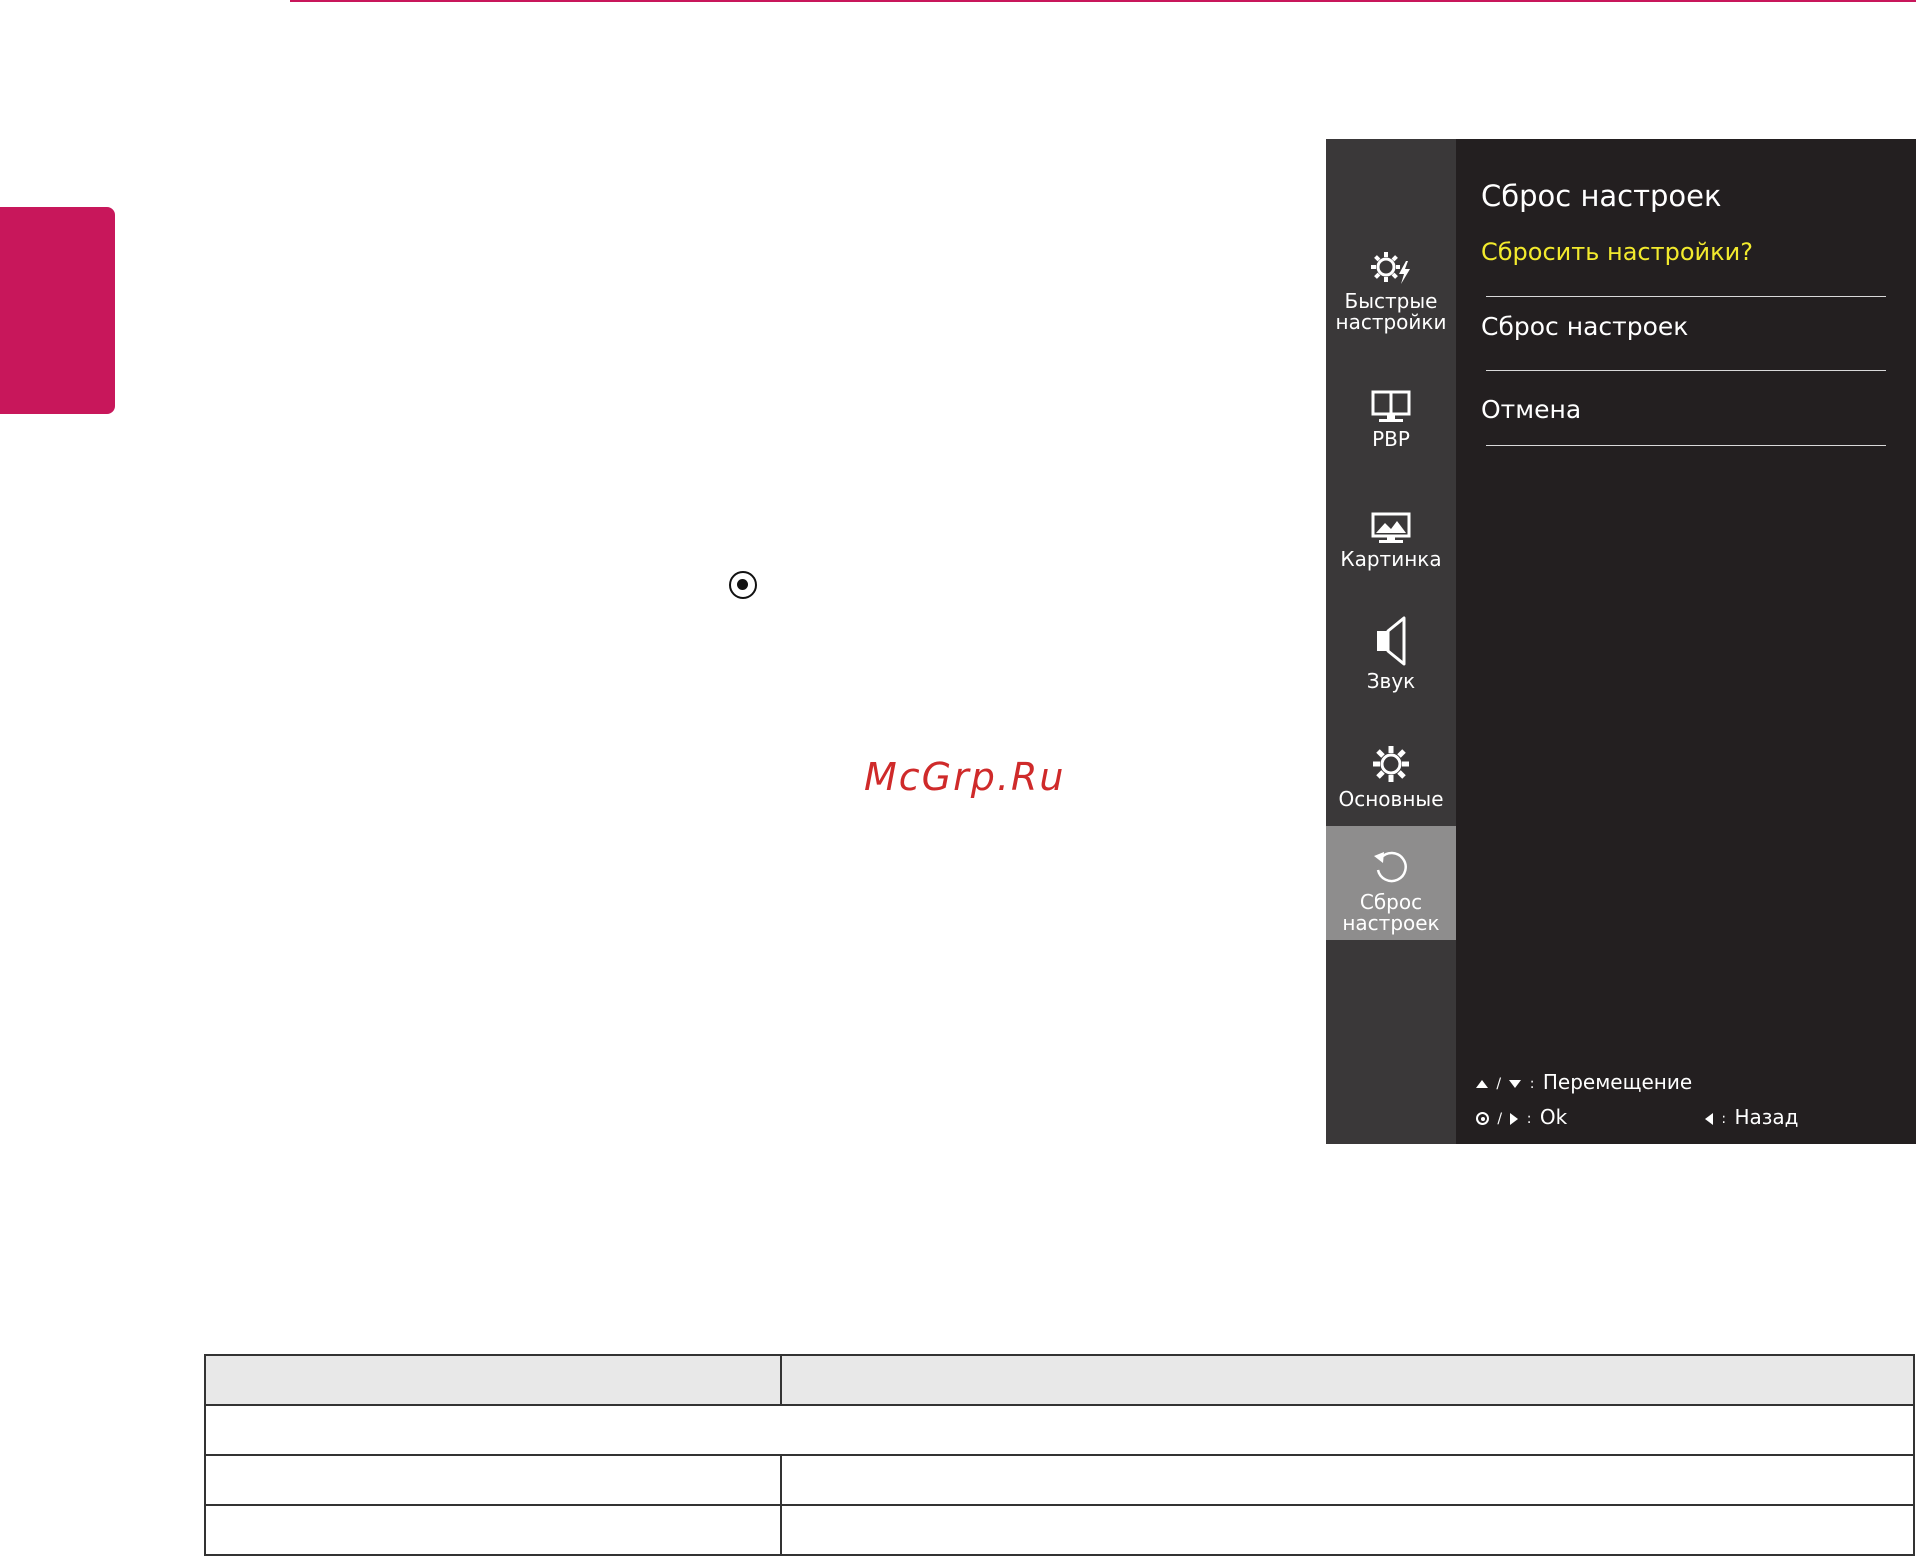 Image resolution: width=1916 pixels, height=1556 pixels. What do you see at coordinates (1709, 1118) in the screenshot?
I see `left-arrow-icon` at bounding box center [1709, 1118].